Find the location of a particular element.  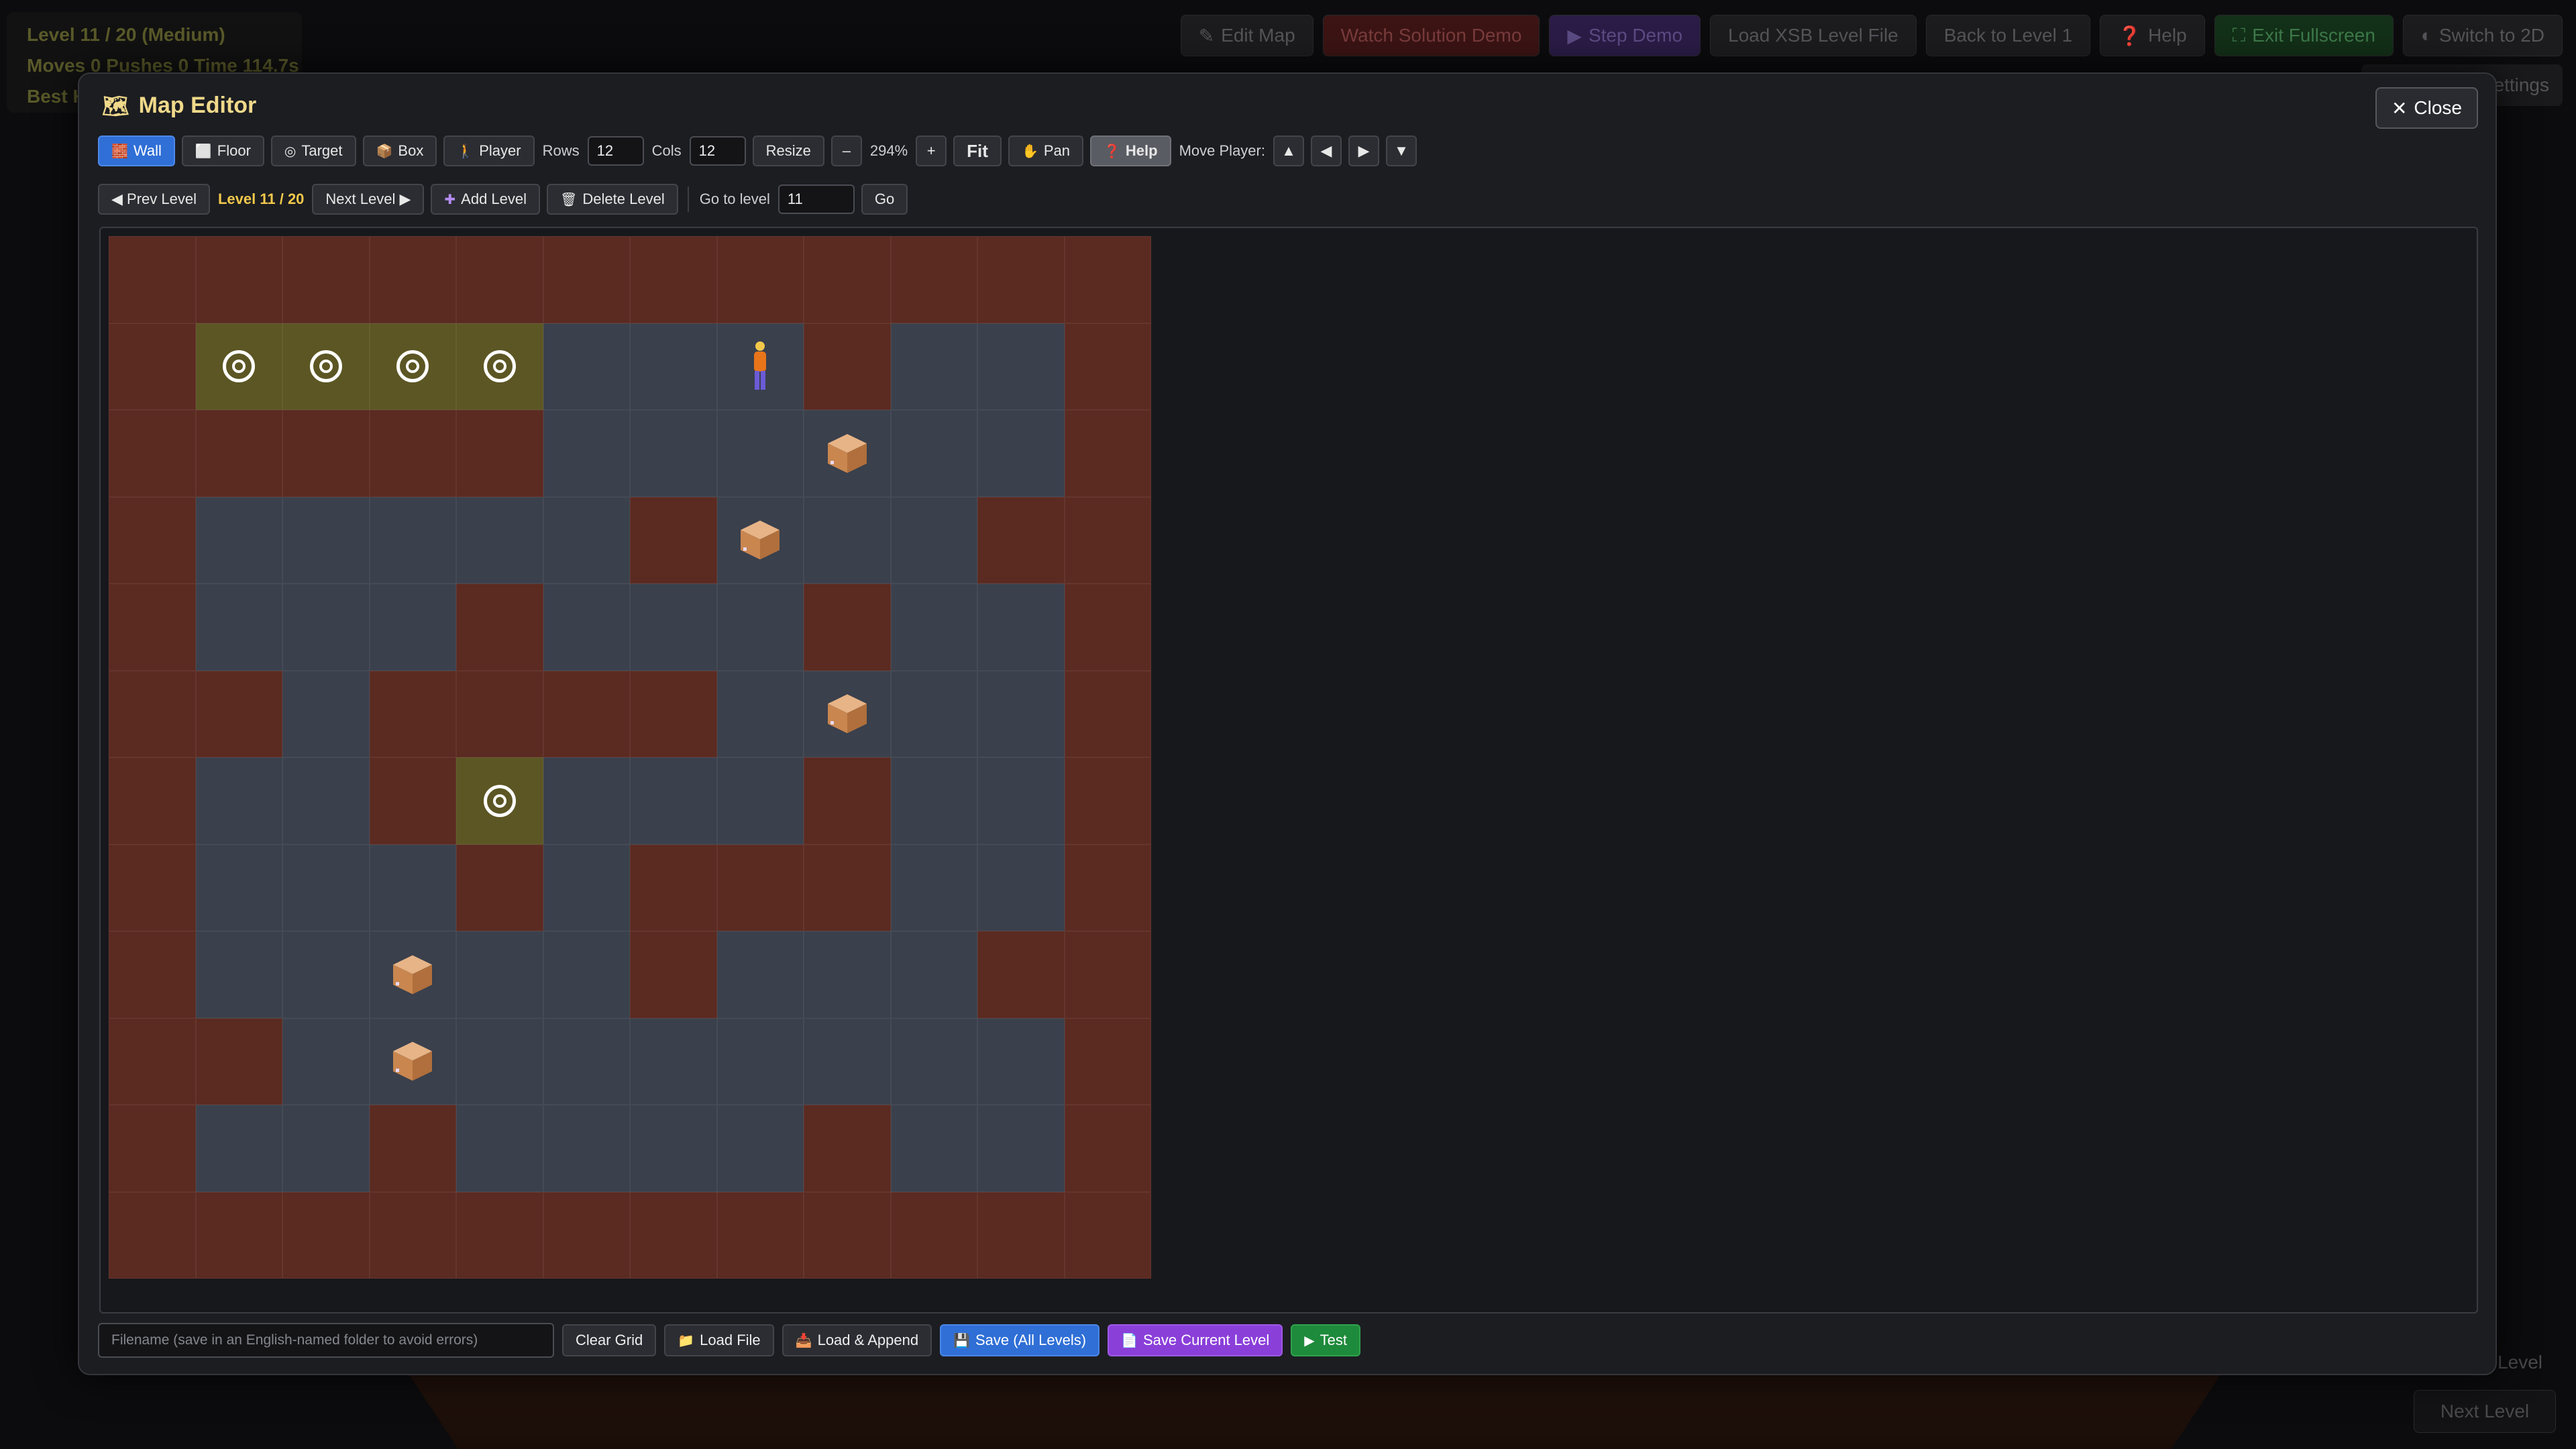

move-right-button: ▶ is located at coordinates (1363, 151).